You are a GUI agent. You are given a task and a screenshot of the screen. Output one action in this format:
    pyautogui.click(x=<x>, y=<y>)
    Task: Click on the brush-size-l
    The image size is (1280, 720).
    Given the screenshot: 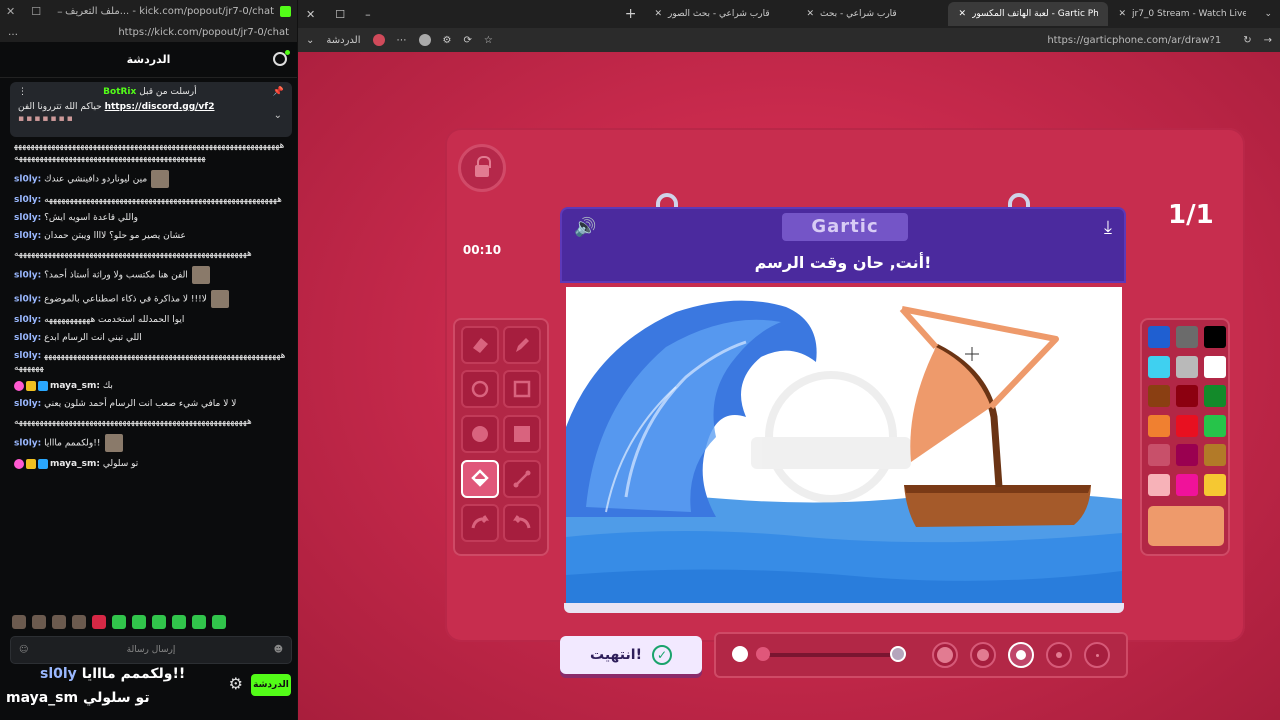 What is the action you would take?
    pyautogui.click(x=983, y=655)
    